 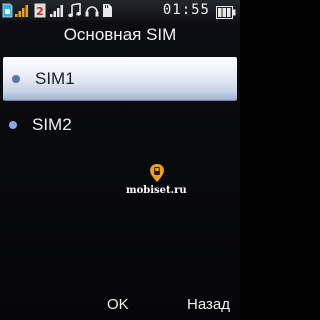 I want to click on music-note-icon, so click(x=75, y=12).